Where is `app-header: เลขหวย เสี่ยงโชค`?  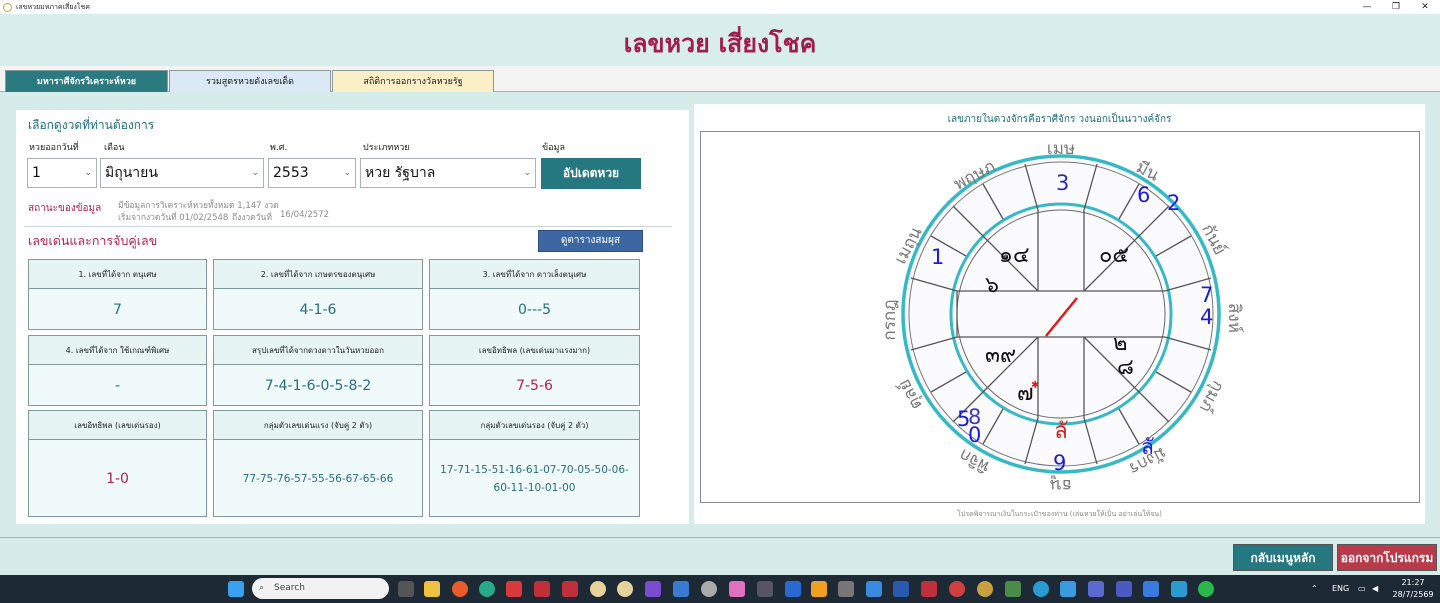
app-header: เลขหวย เสี่ยงโชค is located at coordinates (720, 40).